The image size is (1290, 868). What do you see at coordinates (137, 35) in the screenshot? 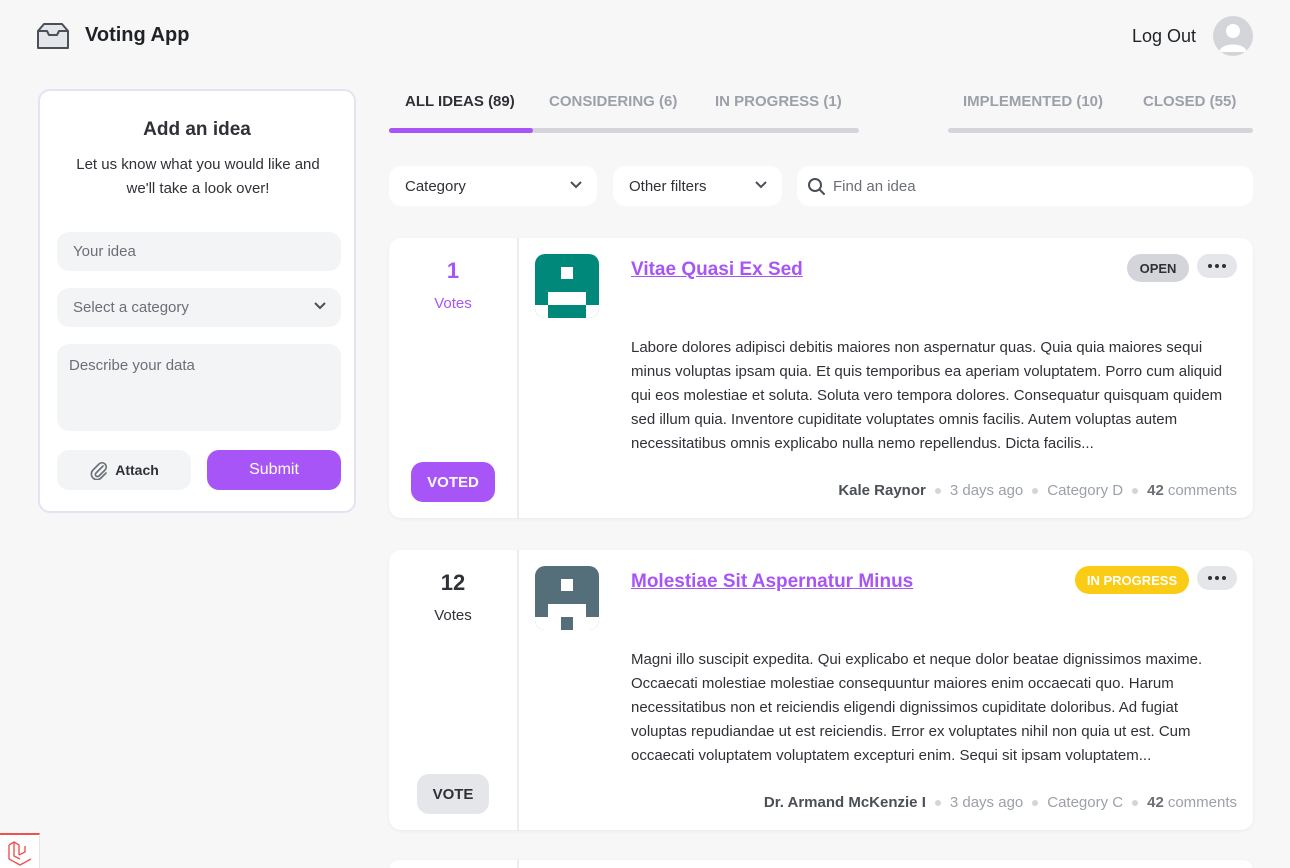
I see `app-title: Voting App` at bounding box center [137, 35].